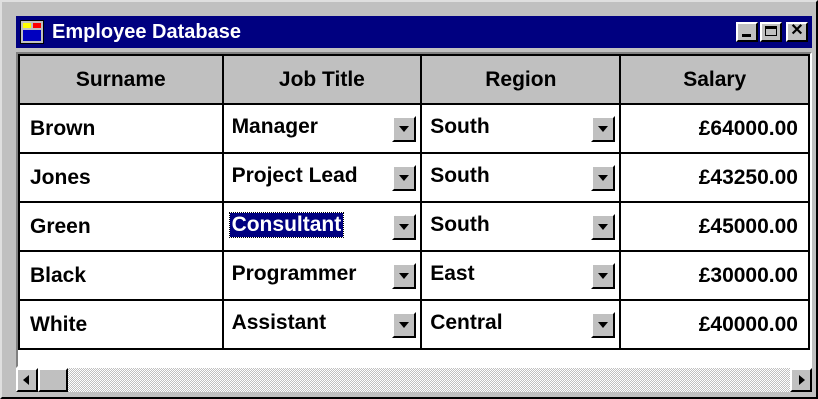  Describe the element at coordinates (466, 322) in the screenshot. I see `region-value: Central` at that location.